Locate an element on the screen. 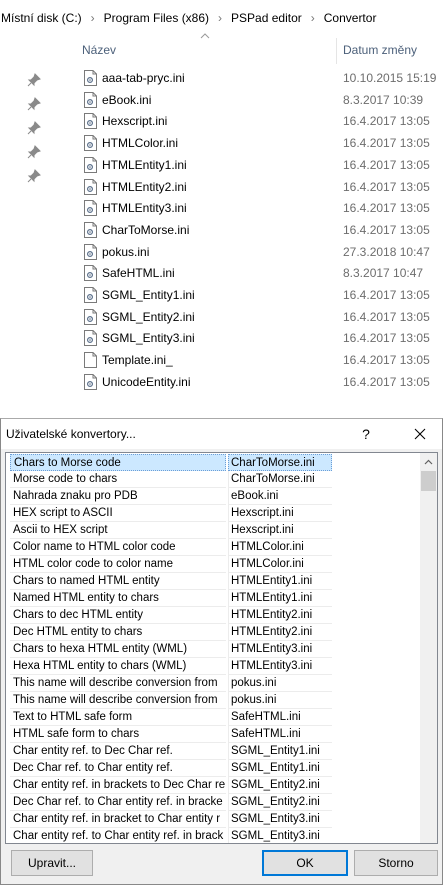  converter-file: CharToMorse.ini is located at coordinates (280, 479).